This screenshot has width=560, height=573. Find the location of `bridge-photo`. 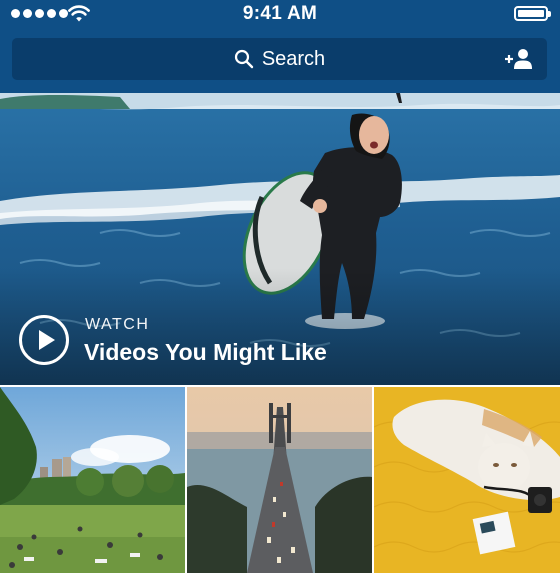

bridge-photo is located at coordinates (279, 480).